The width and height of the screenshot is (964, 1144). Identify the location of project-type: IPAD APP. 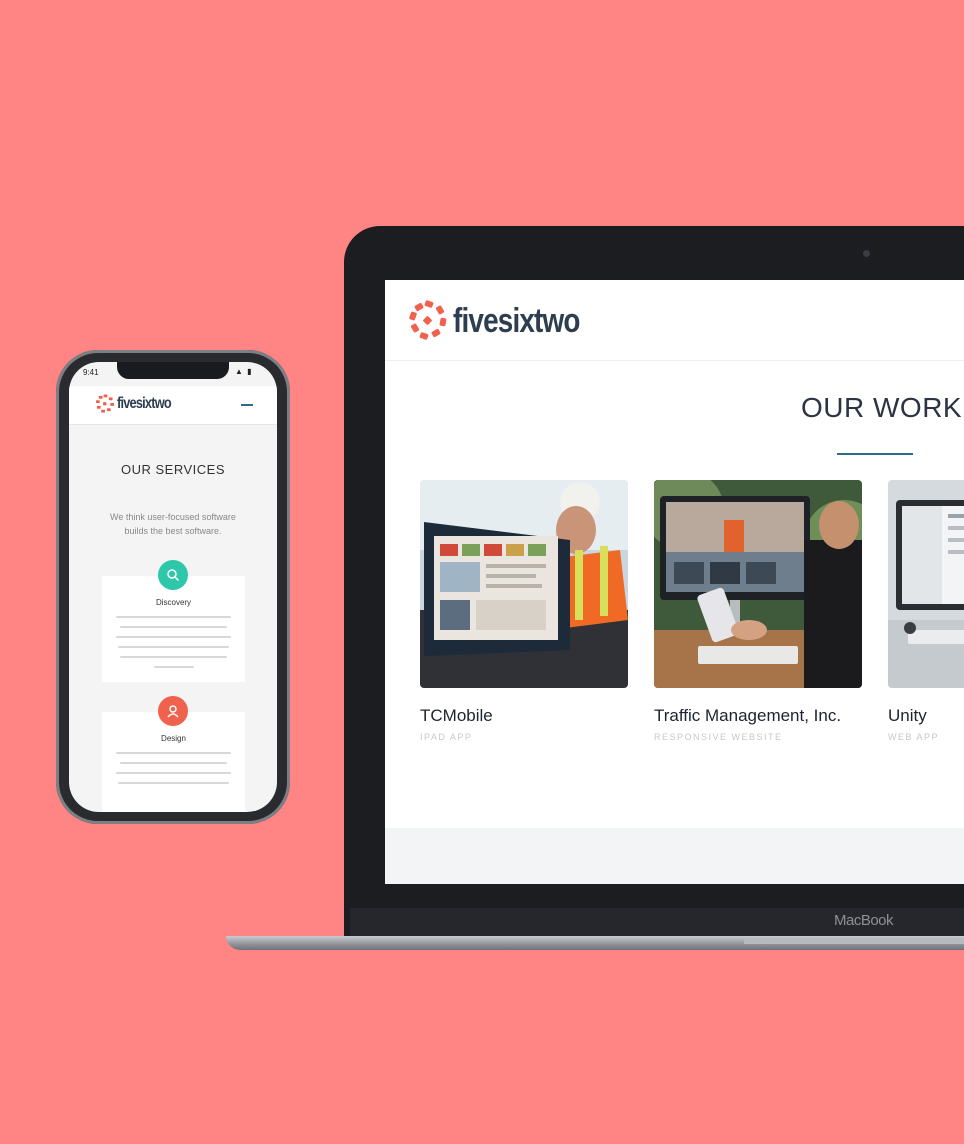
(446, 737).